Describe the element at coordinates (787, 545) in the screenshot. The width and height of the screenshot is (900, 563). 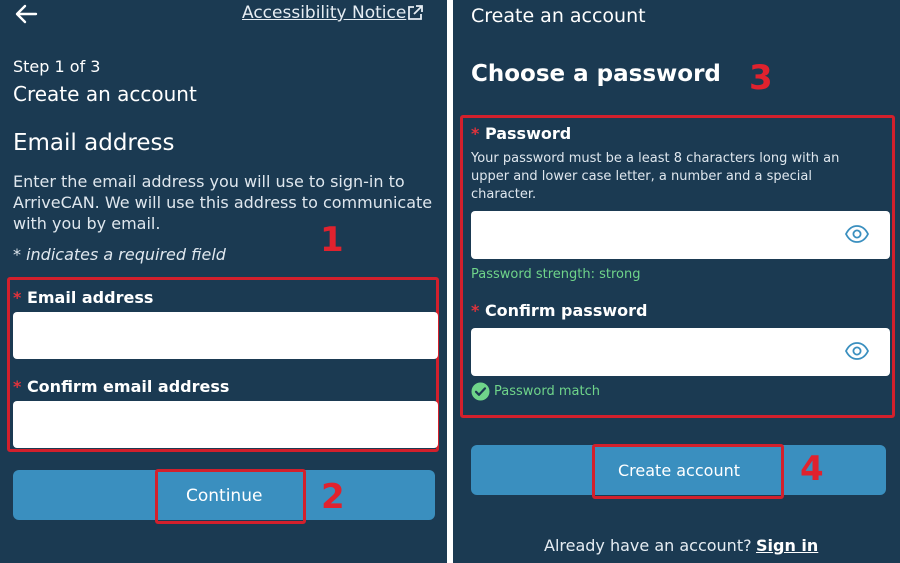
I see `signin-link: Sign in` at that location.